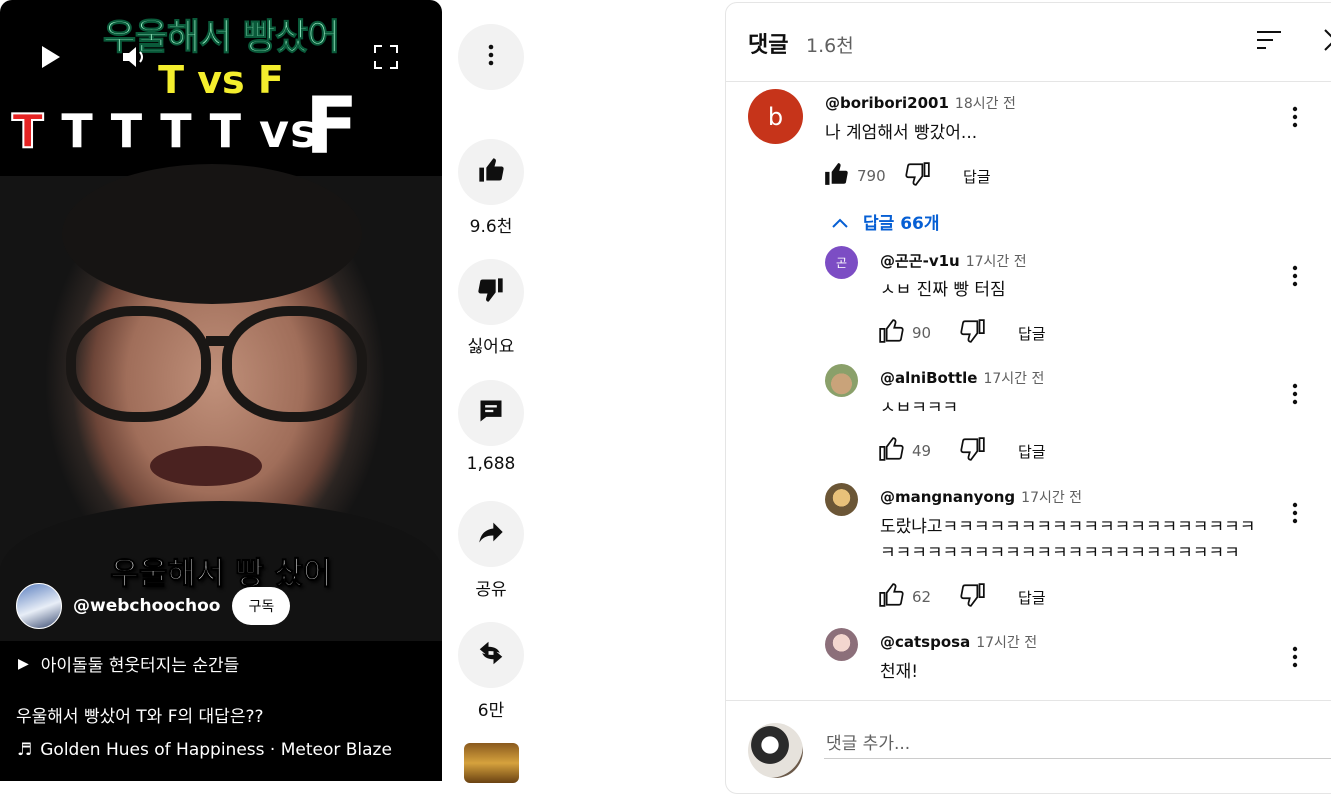  Describe the element at coordinates (919, 408) in the screenshot. I see `reply-text: ㅅㅂㅋㅋㅋ` at that location.